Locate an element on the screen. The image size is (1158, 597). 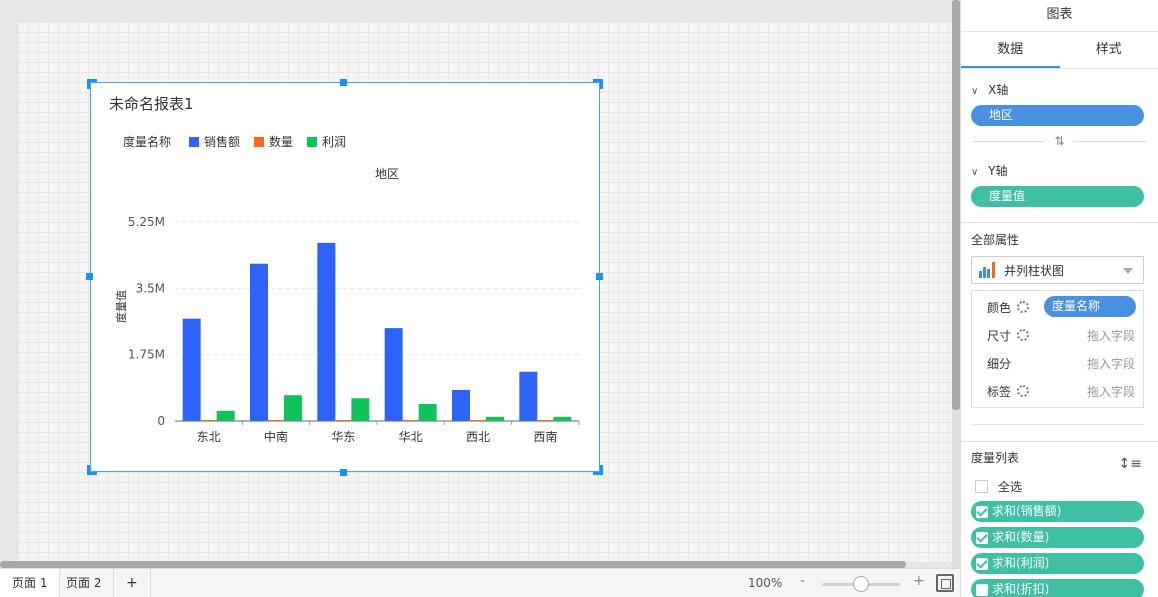
chart-type-select: 并列柱状图 is located at coordinates (1057, 270).